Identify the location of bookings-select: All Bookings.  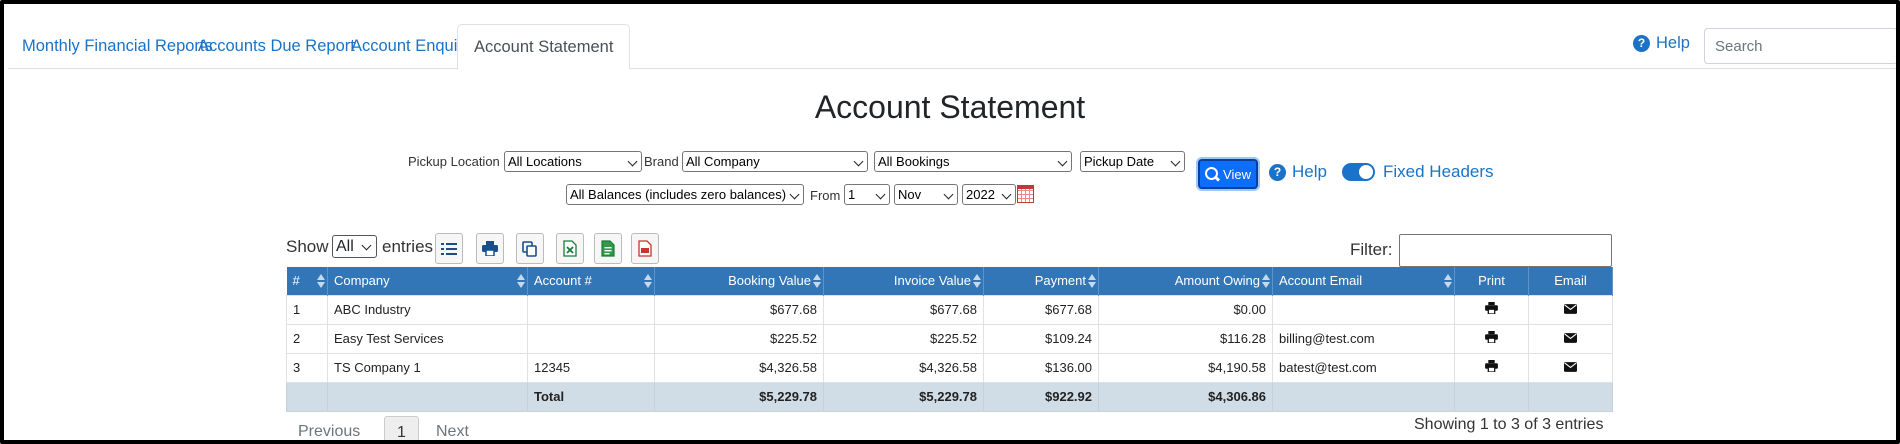
(973, 161).